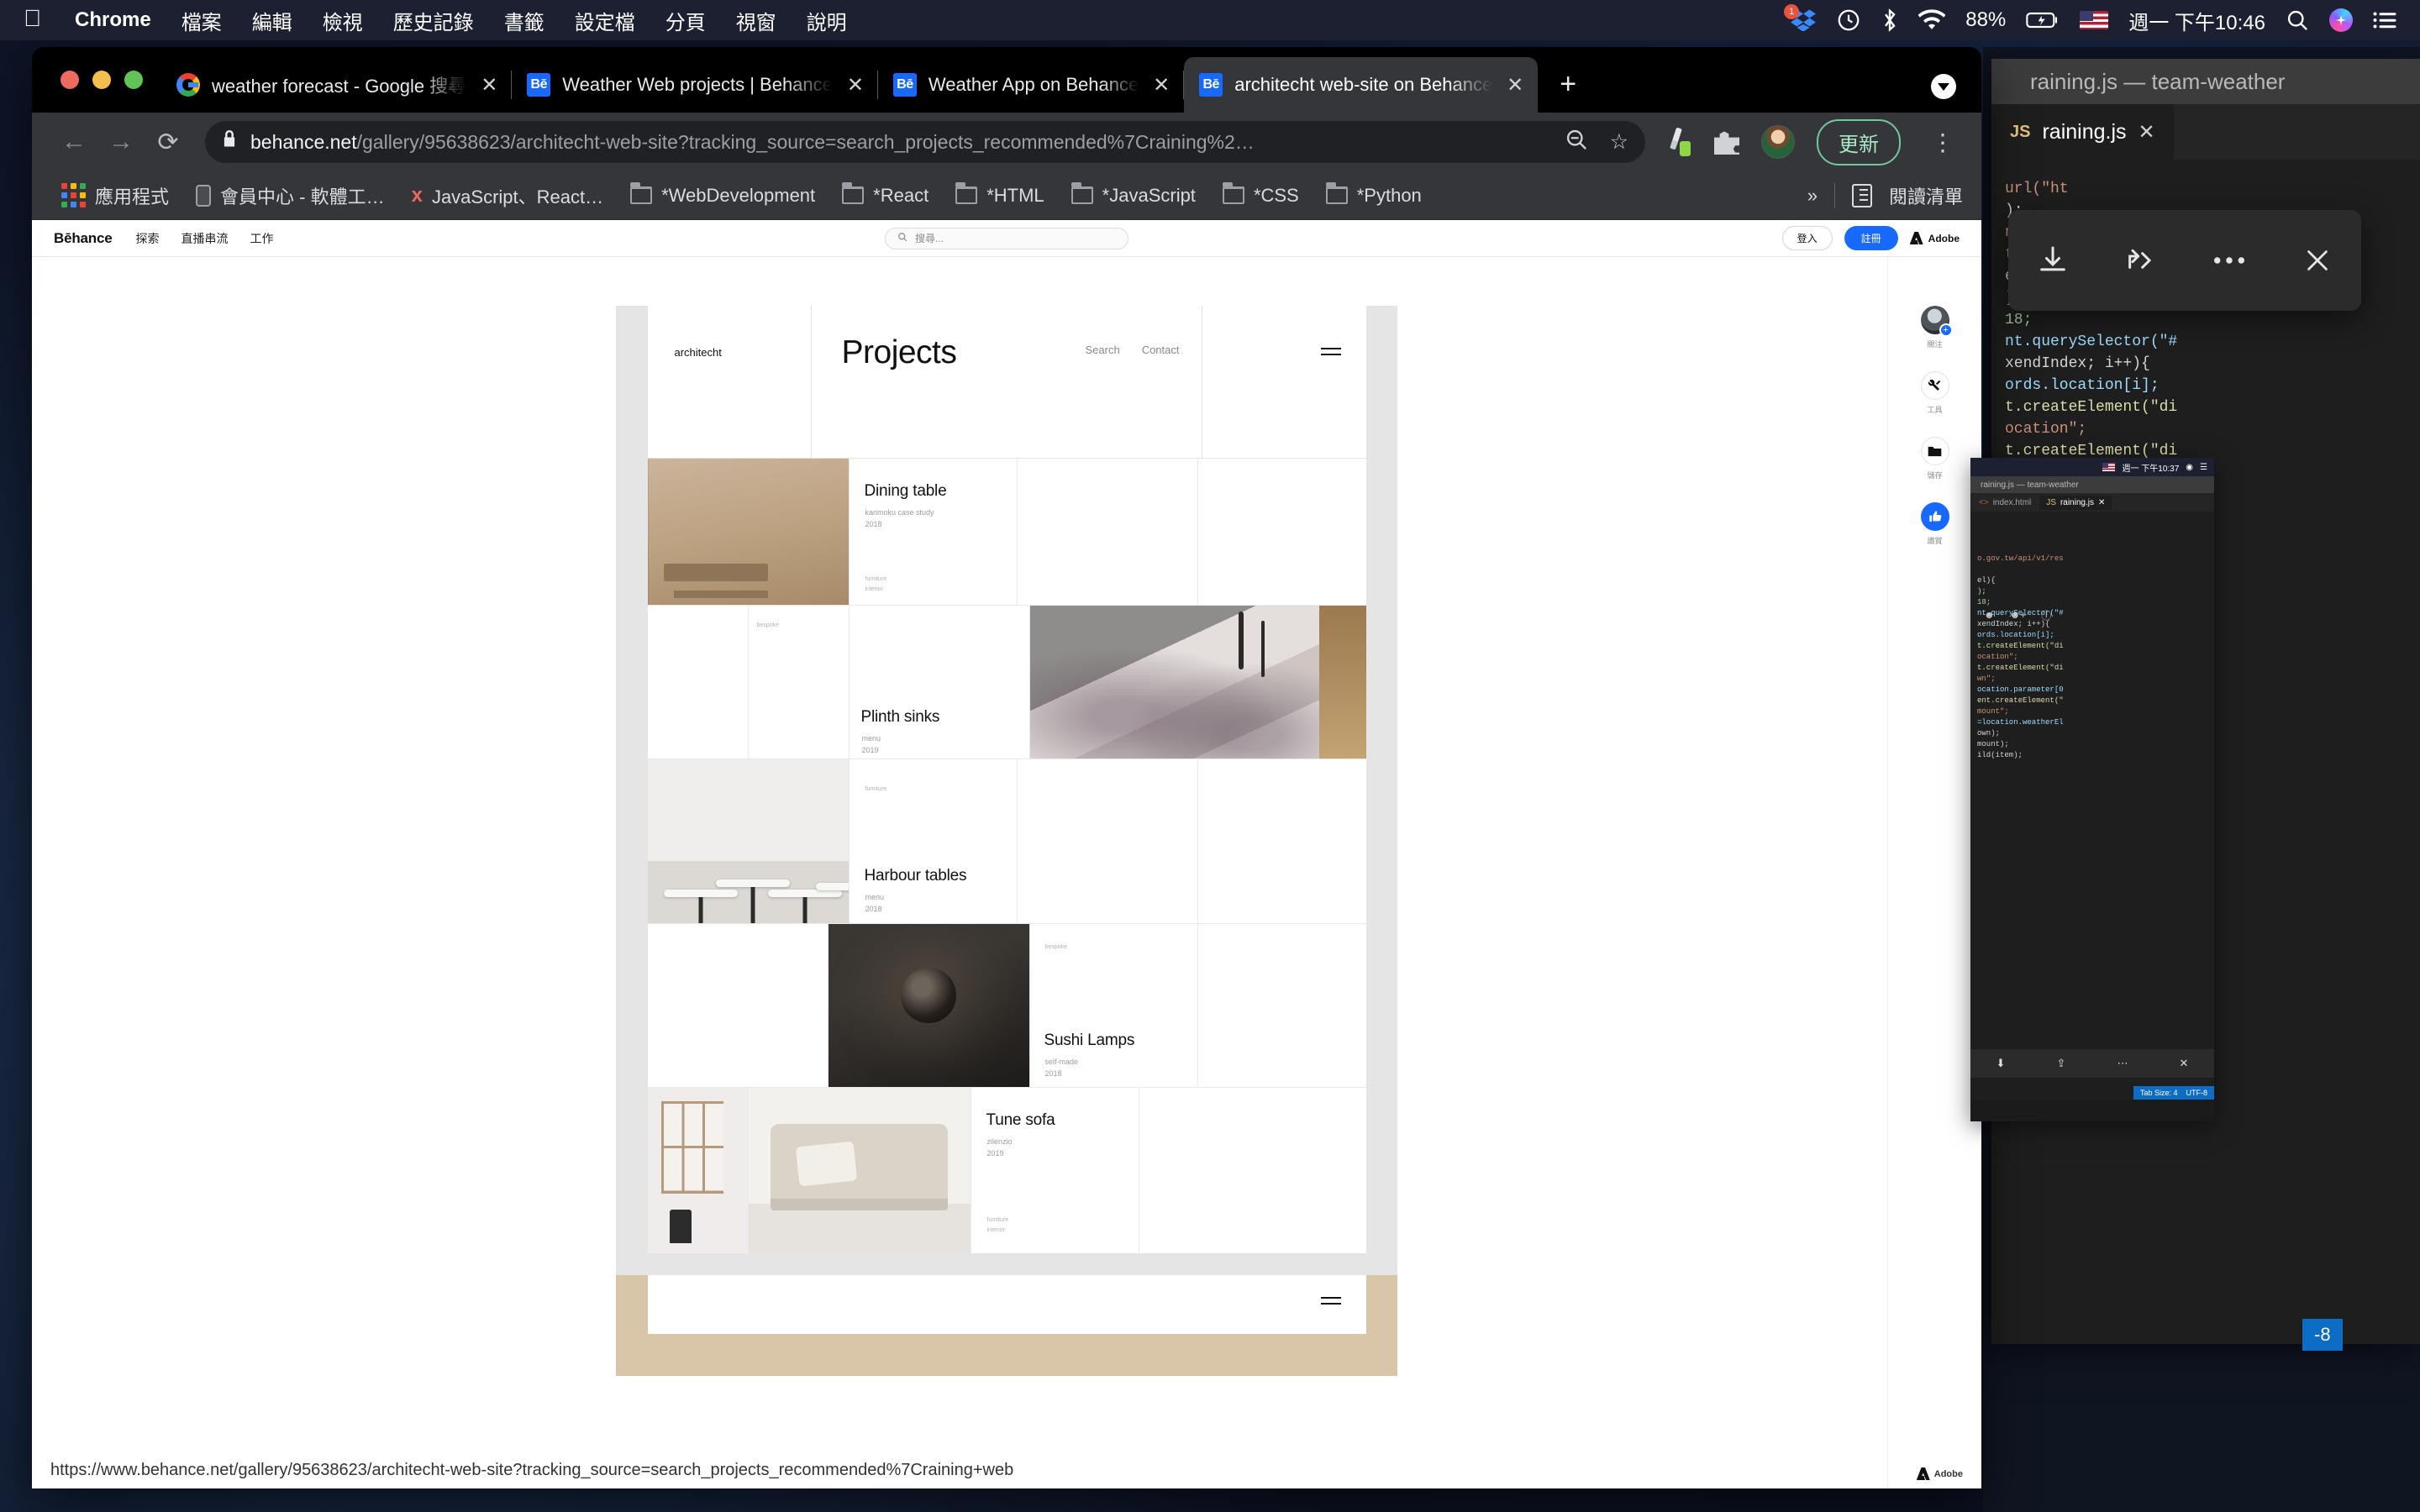 The width and height of the screenshot is (2420, 1512). What do you see at coordinates (202, 20) in the screenshot?
I see `menu-item-file: 檔案` at bounding box center [202, 20].